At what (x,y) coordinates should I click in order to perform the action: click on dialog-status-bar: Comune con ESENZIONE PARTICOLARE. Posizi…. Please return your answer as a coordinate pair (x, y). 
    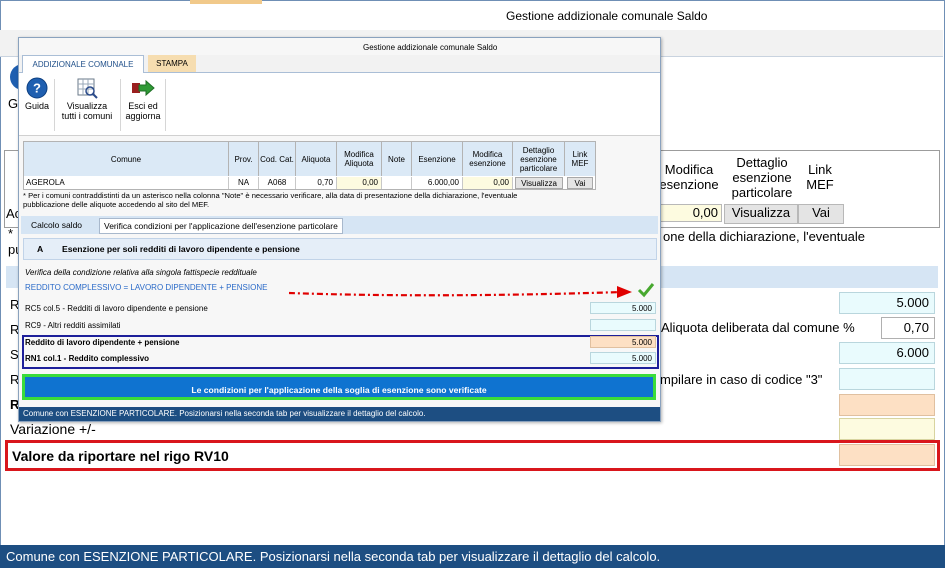
    Looking at the image, I should click on (339, 414).